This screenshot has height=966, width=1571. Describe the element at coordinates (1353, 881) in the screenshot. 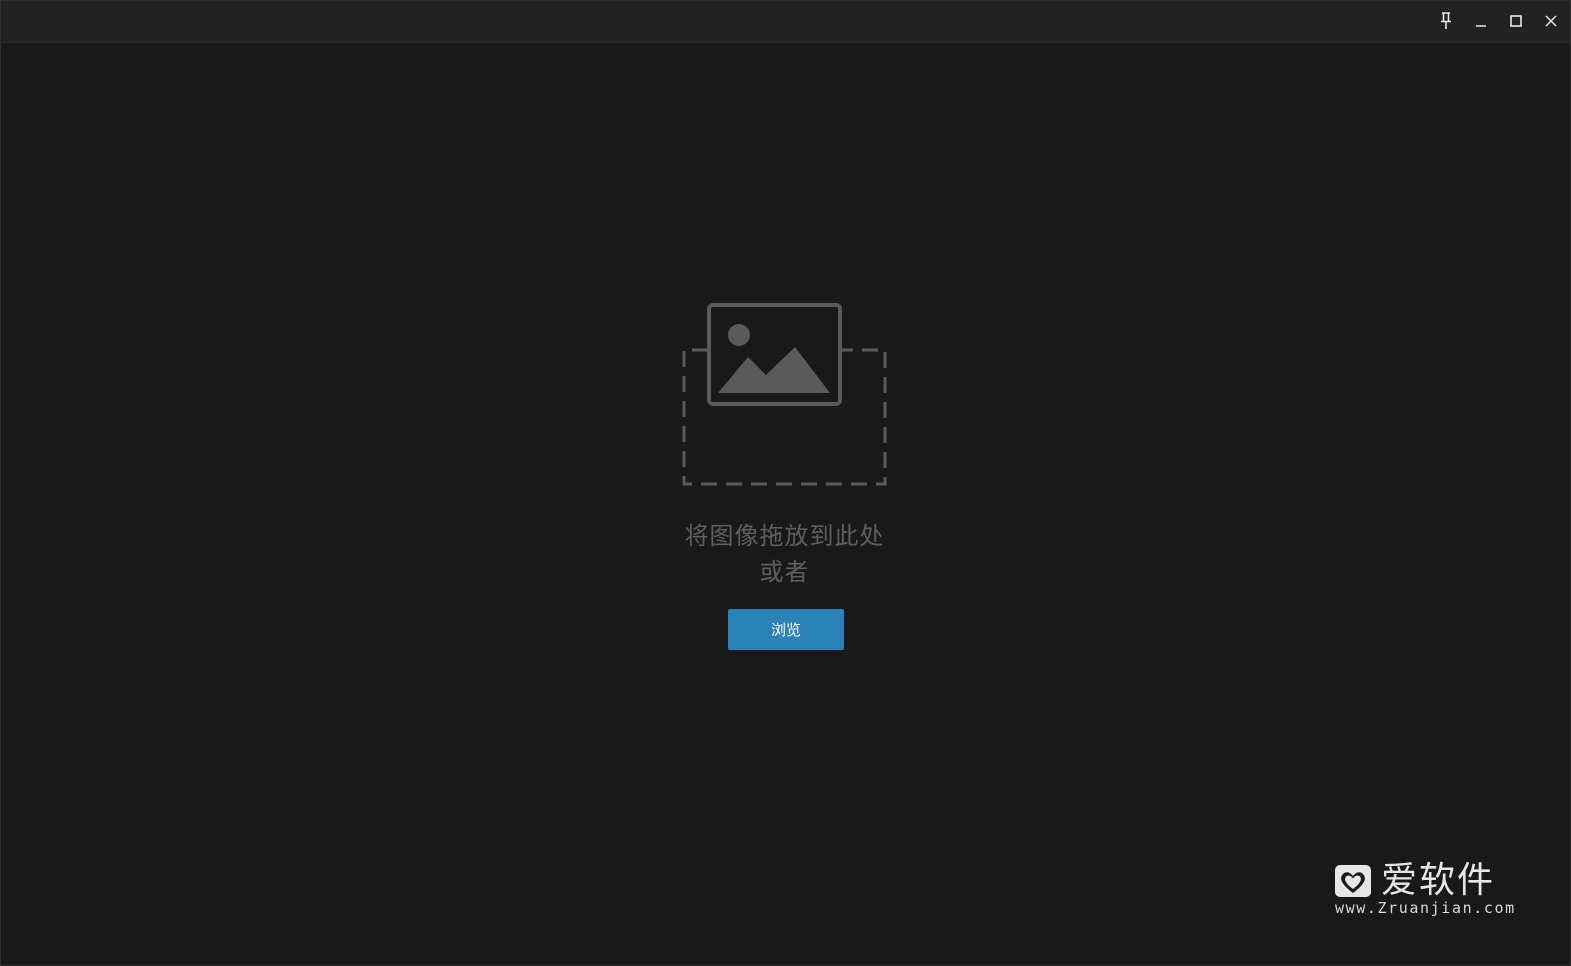

I see `heart-logo-icon` at that location.